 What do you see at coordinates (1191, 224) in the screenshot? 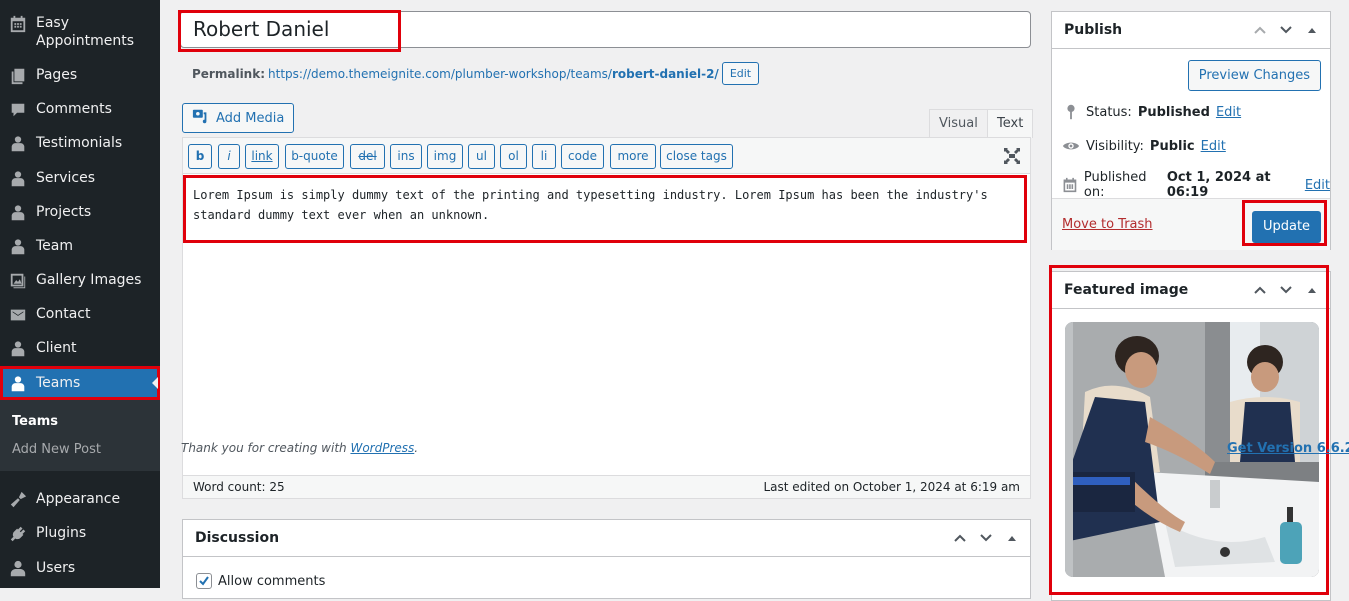
I see `publish-actions: Move to Trash Update` at bounding box center [1191, 224].